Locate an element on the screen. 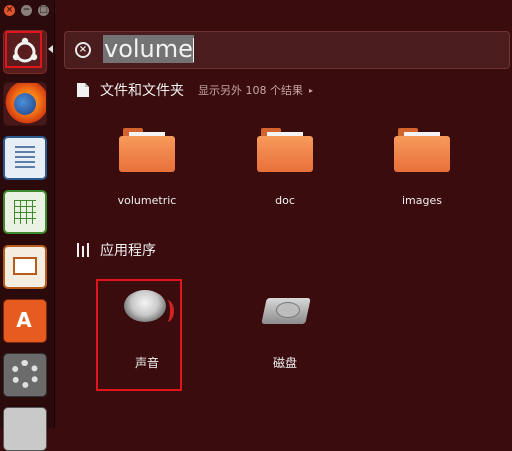  file-result-doc: doc is located at coordinates (285, 167).